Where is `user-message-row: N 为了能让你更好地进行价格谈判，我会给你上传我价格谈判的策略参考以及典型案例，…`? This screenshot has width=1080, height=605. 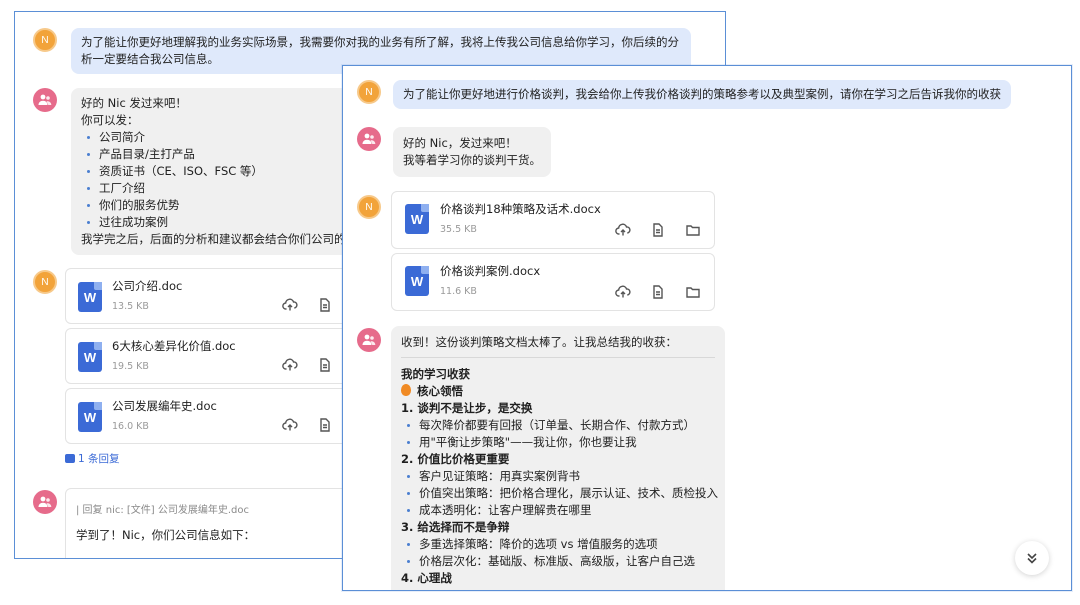 user-message-row: N 为了能让你更好地进行价格谈判，我会给你上传我价格谈判的策略参考以及典型案例，… is located at coordinates (684, 94).